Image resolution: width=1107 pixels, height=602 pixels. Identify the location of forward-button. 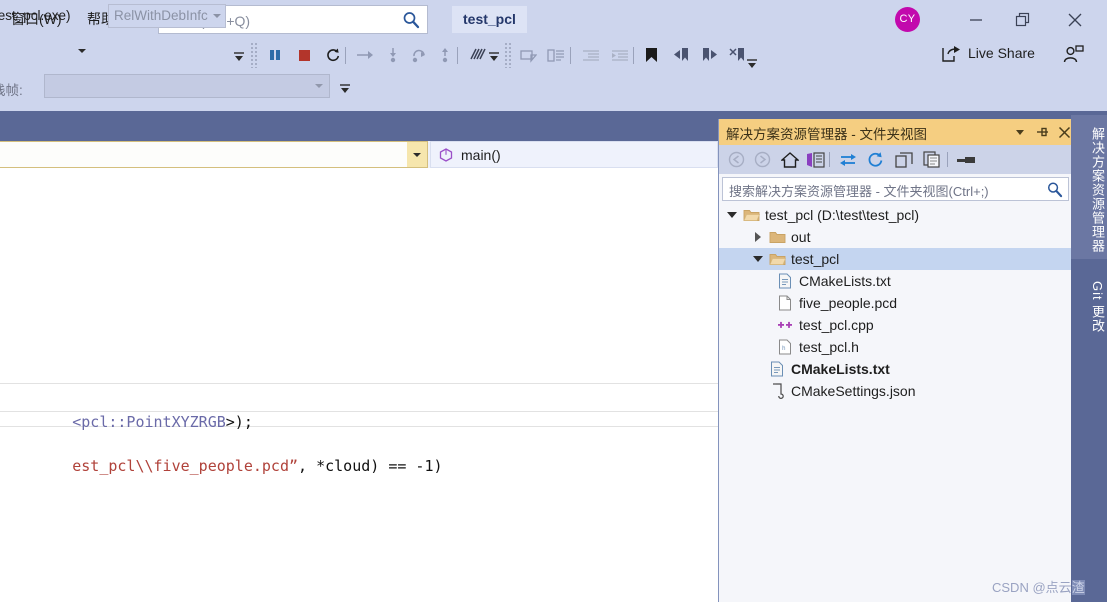
(762, 159).